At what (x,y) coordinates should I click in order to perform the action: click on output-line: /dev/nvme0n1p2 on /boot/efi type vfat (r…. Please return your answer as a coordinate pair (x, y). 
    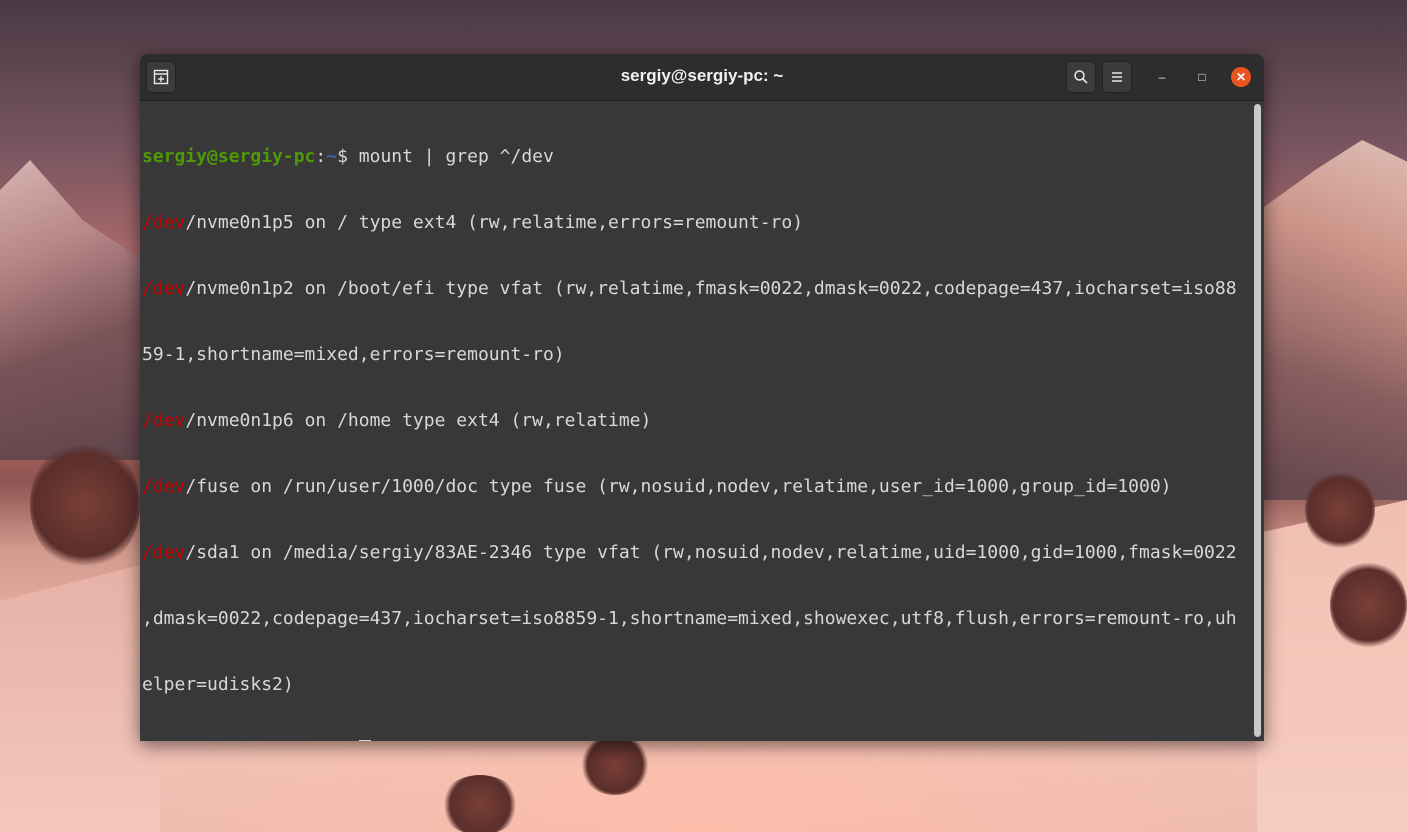
    Looking at the image, I should click on (696, 289).